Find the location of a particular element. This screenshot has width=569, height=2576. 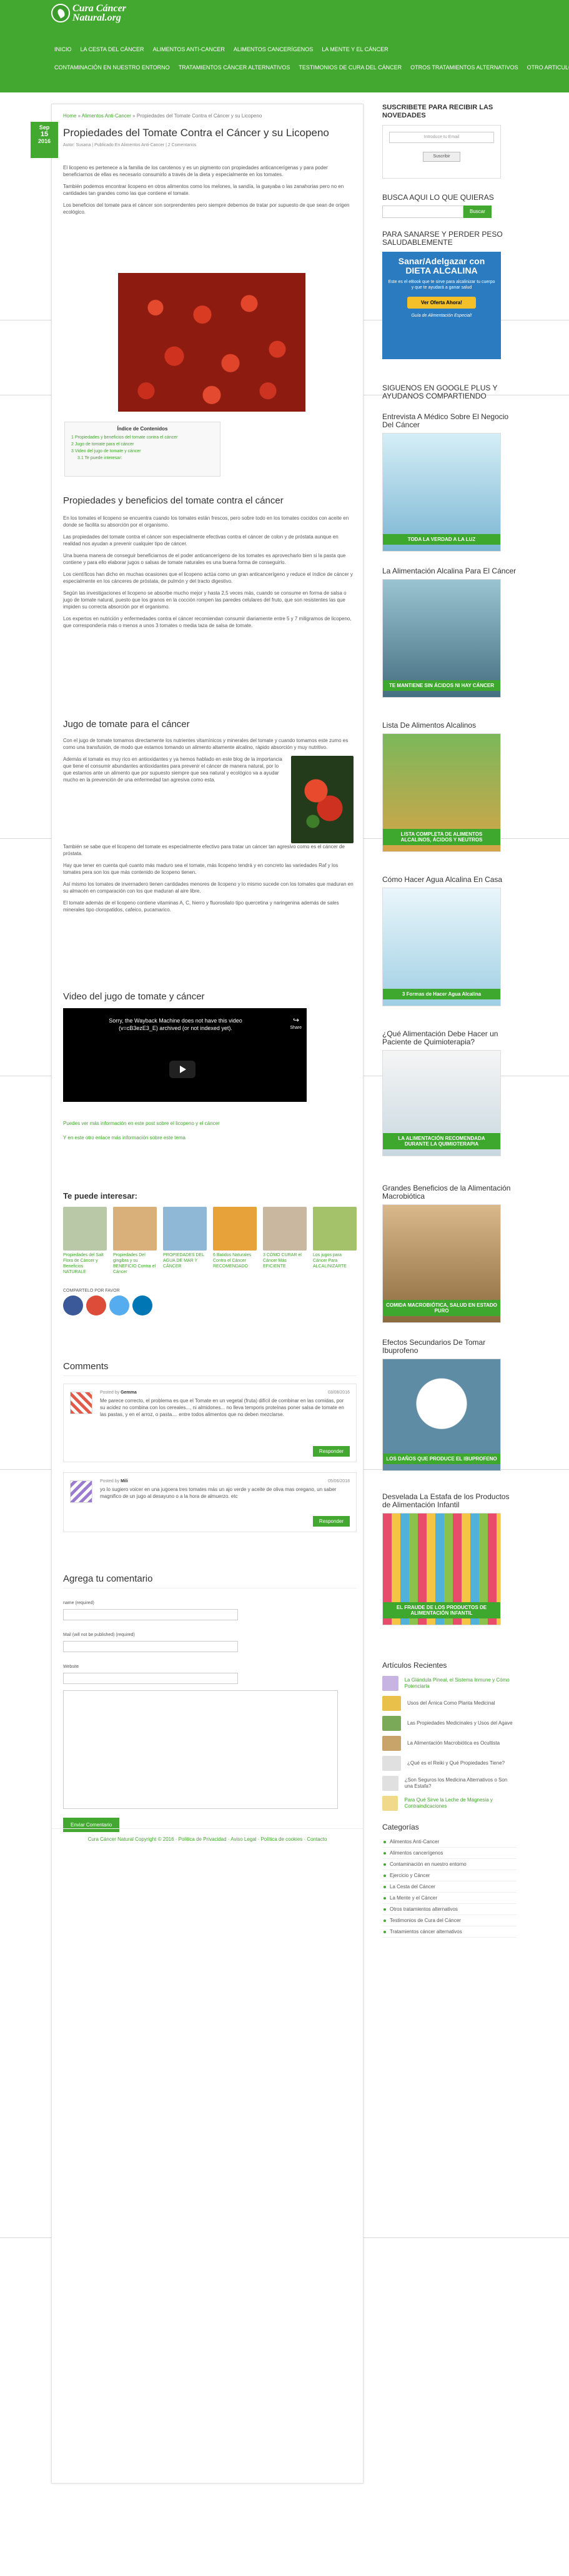

nav-item-tratamientos: Tratamientos Cáncer Alternativos is located at coordinates (235, 67).